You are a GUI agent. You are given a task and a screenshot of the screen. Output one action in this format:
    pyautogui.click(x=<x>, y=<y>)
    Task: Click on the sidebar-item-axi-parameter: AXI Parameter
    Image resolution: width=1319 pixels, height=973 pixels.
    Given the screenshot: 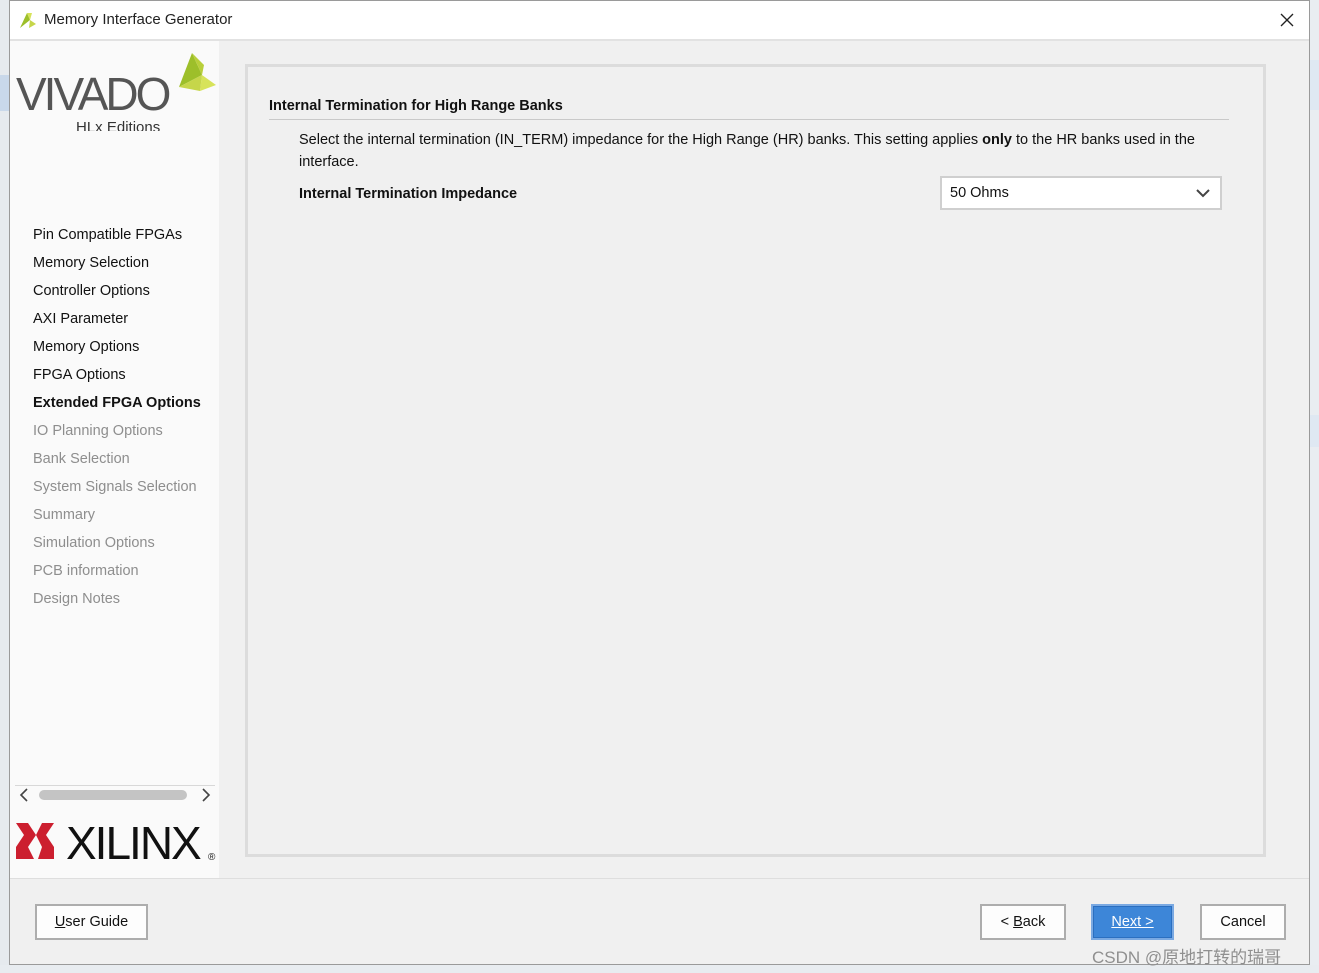 What is the action you would take?
    pyautogui.click(x=117, y=319)
    